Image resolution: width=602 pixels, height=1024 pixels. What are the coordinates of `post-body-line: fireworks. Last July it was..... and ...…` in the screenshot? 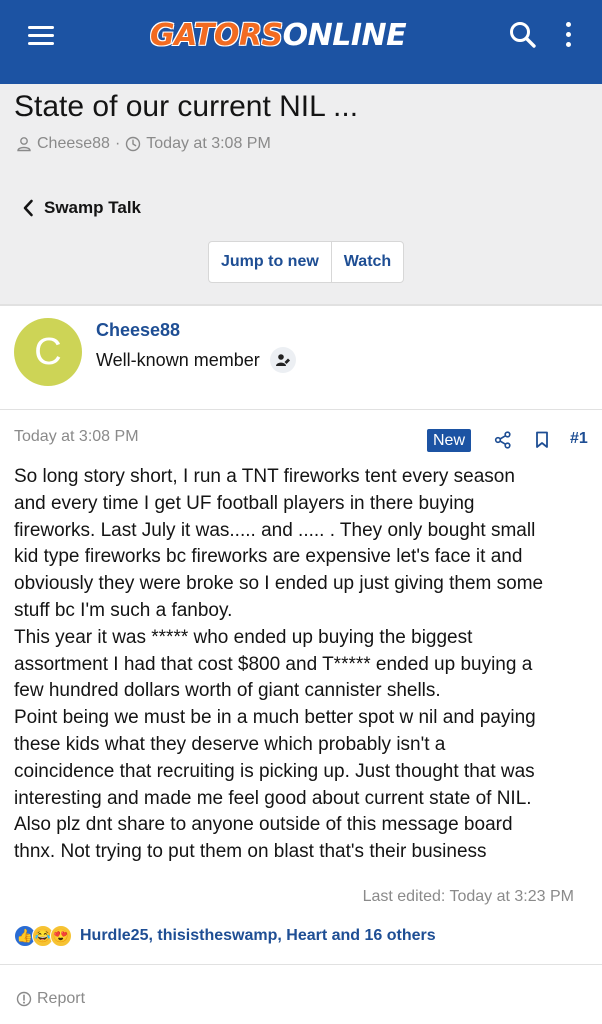 It's located at (275, 530).